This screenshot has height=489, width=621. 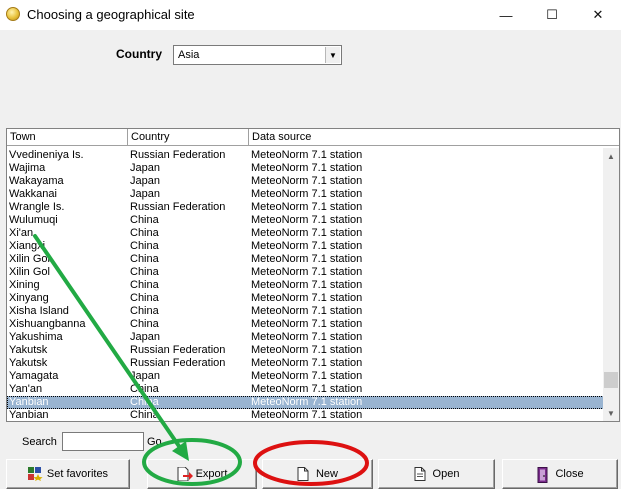 I want to click on town-cell: Xiangxi, so click(x=27, y=246).